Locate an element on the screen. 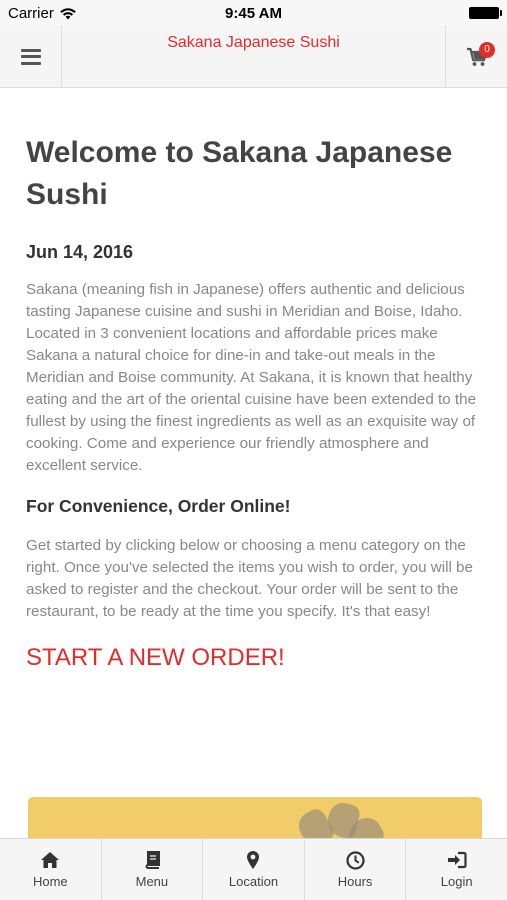  promo-banner-image is located at coordinates (255, 817).